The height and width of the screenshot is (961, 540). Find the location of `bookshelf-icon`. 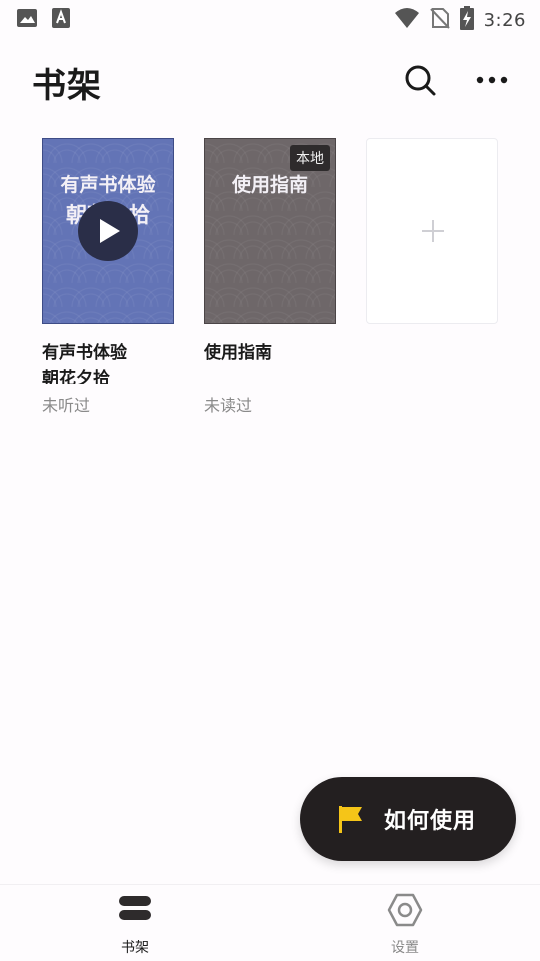

bookshelf-icon is located at coordinates (135, 908).